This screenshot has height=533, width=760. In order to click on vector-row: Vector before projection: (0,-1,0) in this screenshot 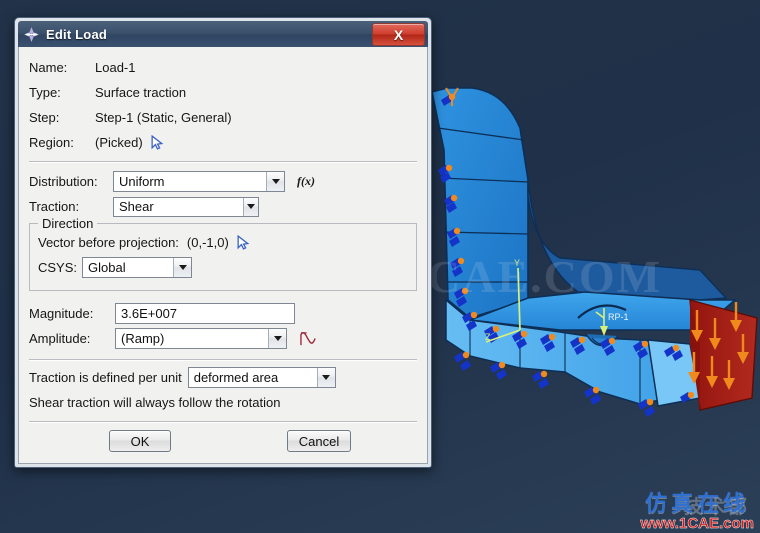, I will do `click(223, 242)`.